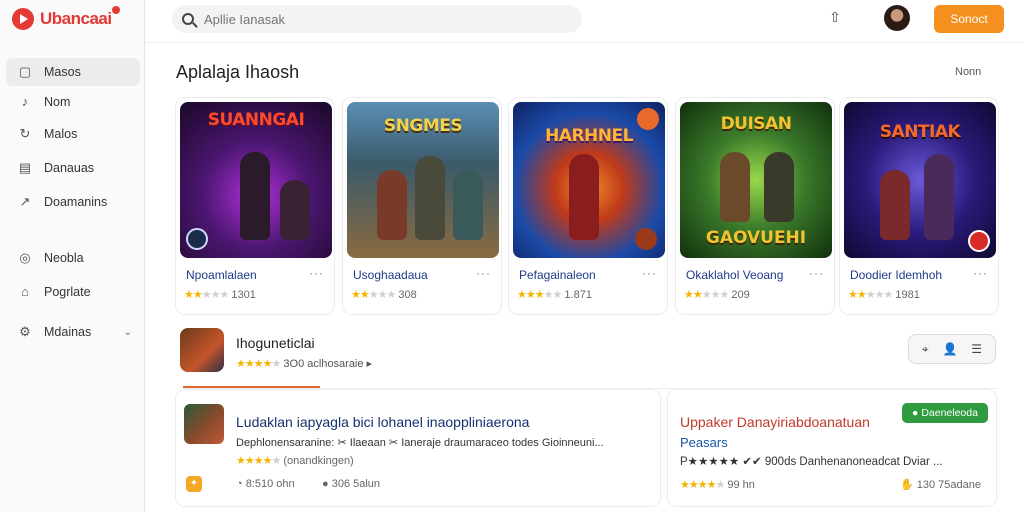  Describe the element at coordinates (384, 19) in the screenshot. I see `search-input` at that location.